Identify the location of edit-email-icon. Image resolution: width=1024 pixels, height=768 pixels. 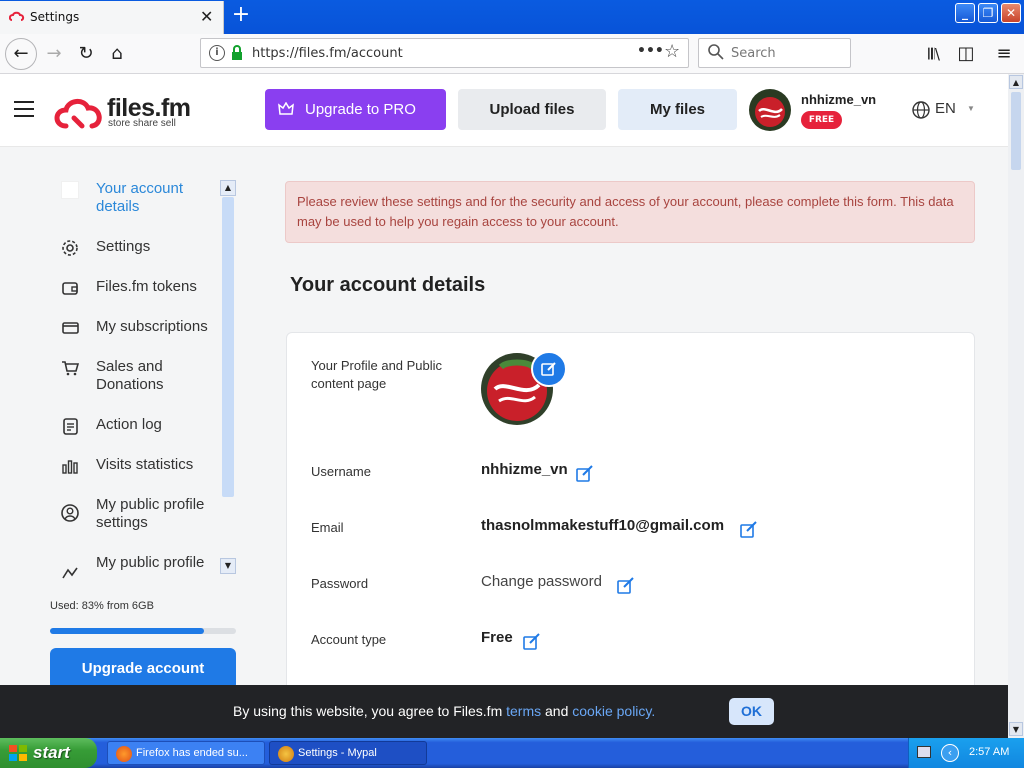
(749, 530).